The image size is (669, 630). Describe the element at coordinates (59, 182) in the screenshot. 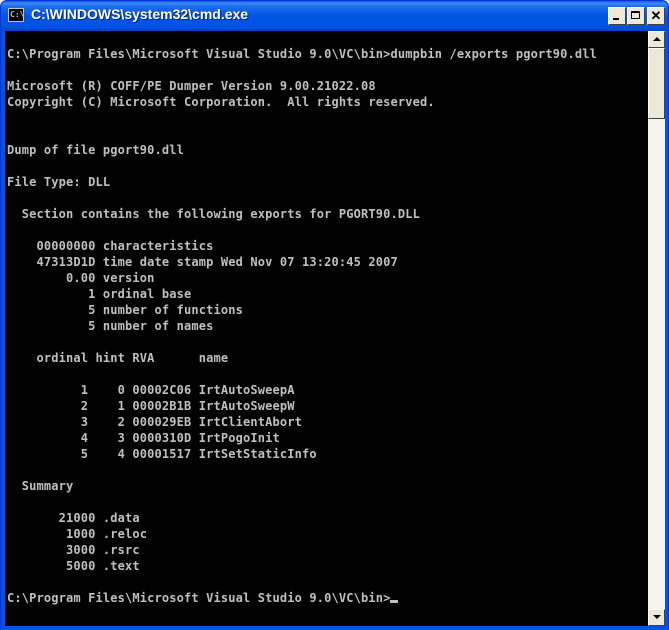

I see `console-line: File Type: DLL` at that location.